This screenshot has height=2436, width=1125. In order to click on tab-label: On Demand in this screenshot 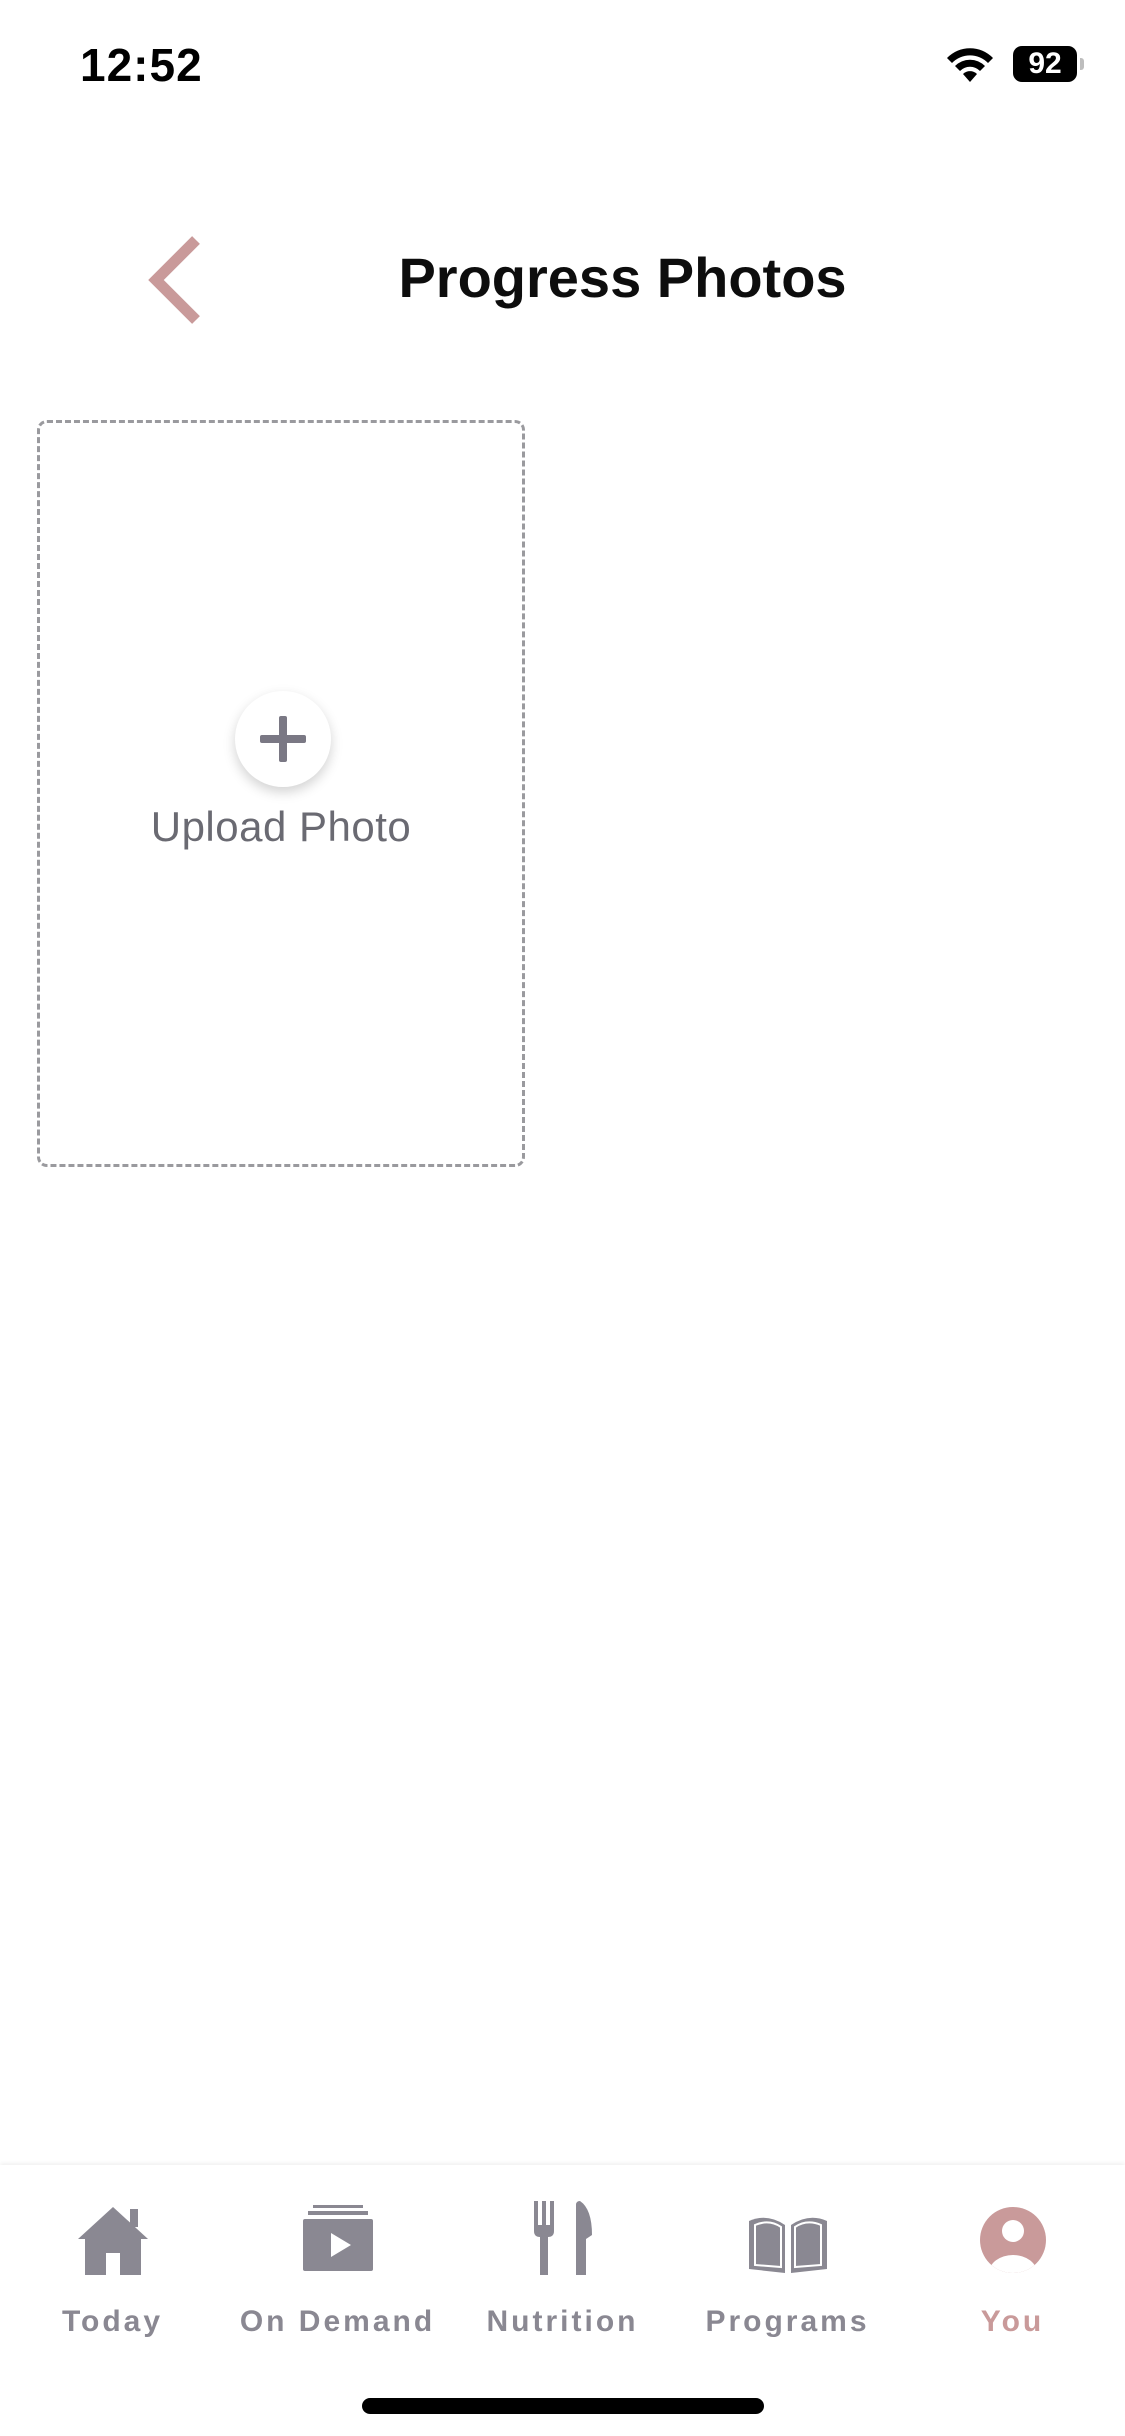, I will do `click(337, 2321)`.